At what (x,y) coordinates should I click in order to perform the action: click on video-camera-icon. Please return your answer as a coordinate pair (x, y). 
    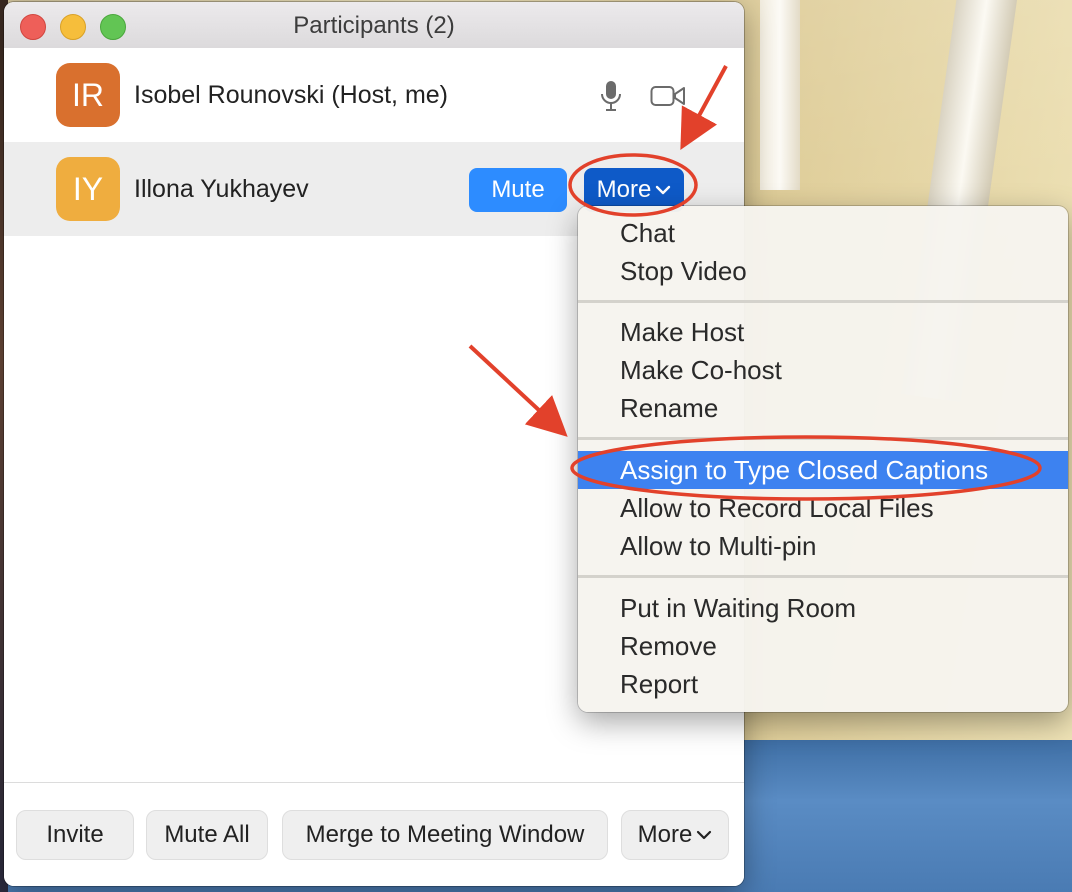
    Looking at the image, I should click on (668, 96).